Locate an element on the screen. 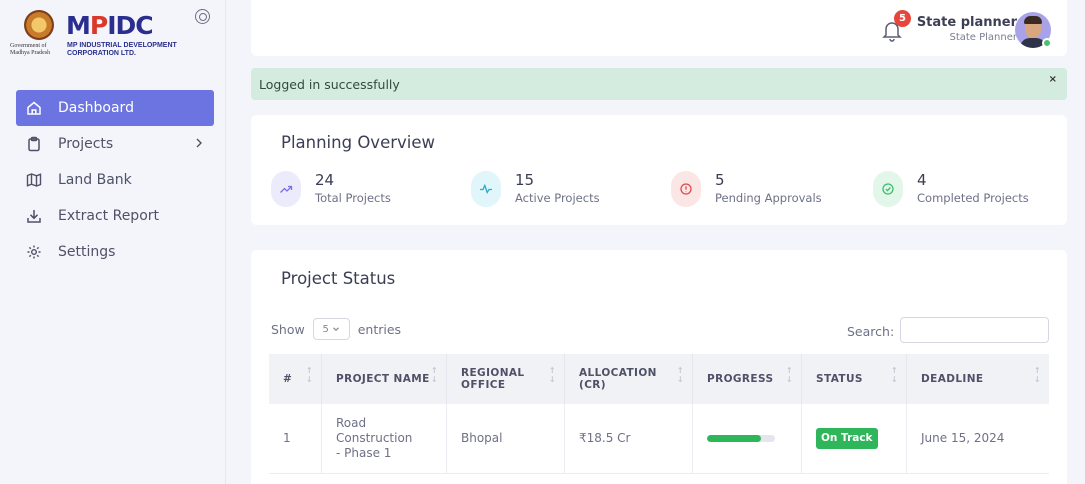 Image resolution: width=1085 pixels, height=484 pixels. entries-control: Show 5 entries is located at coordinates (336, 329).